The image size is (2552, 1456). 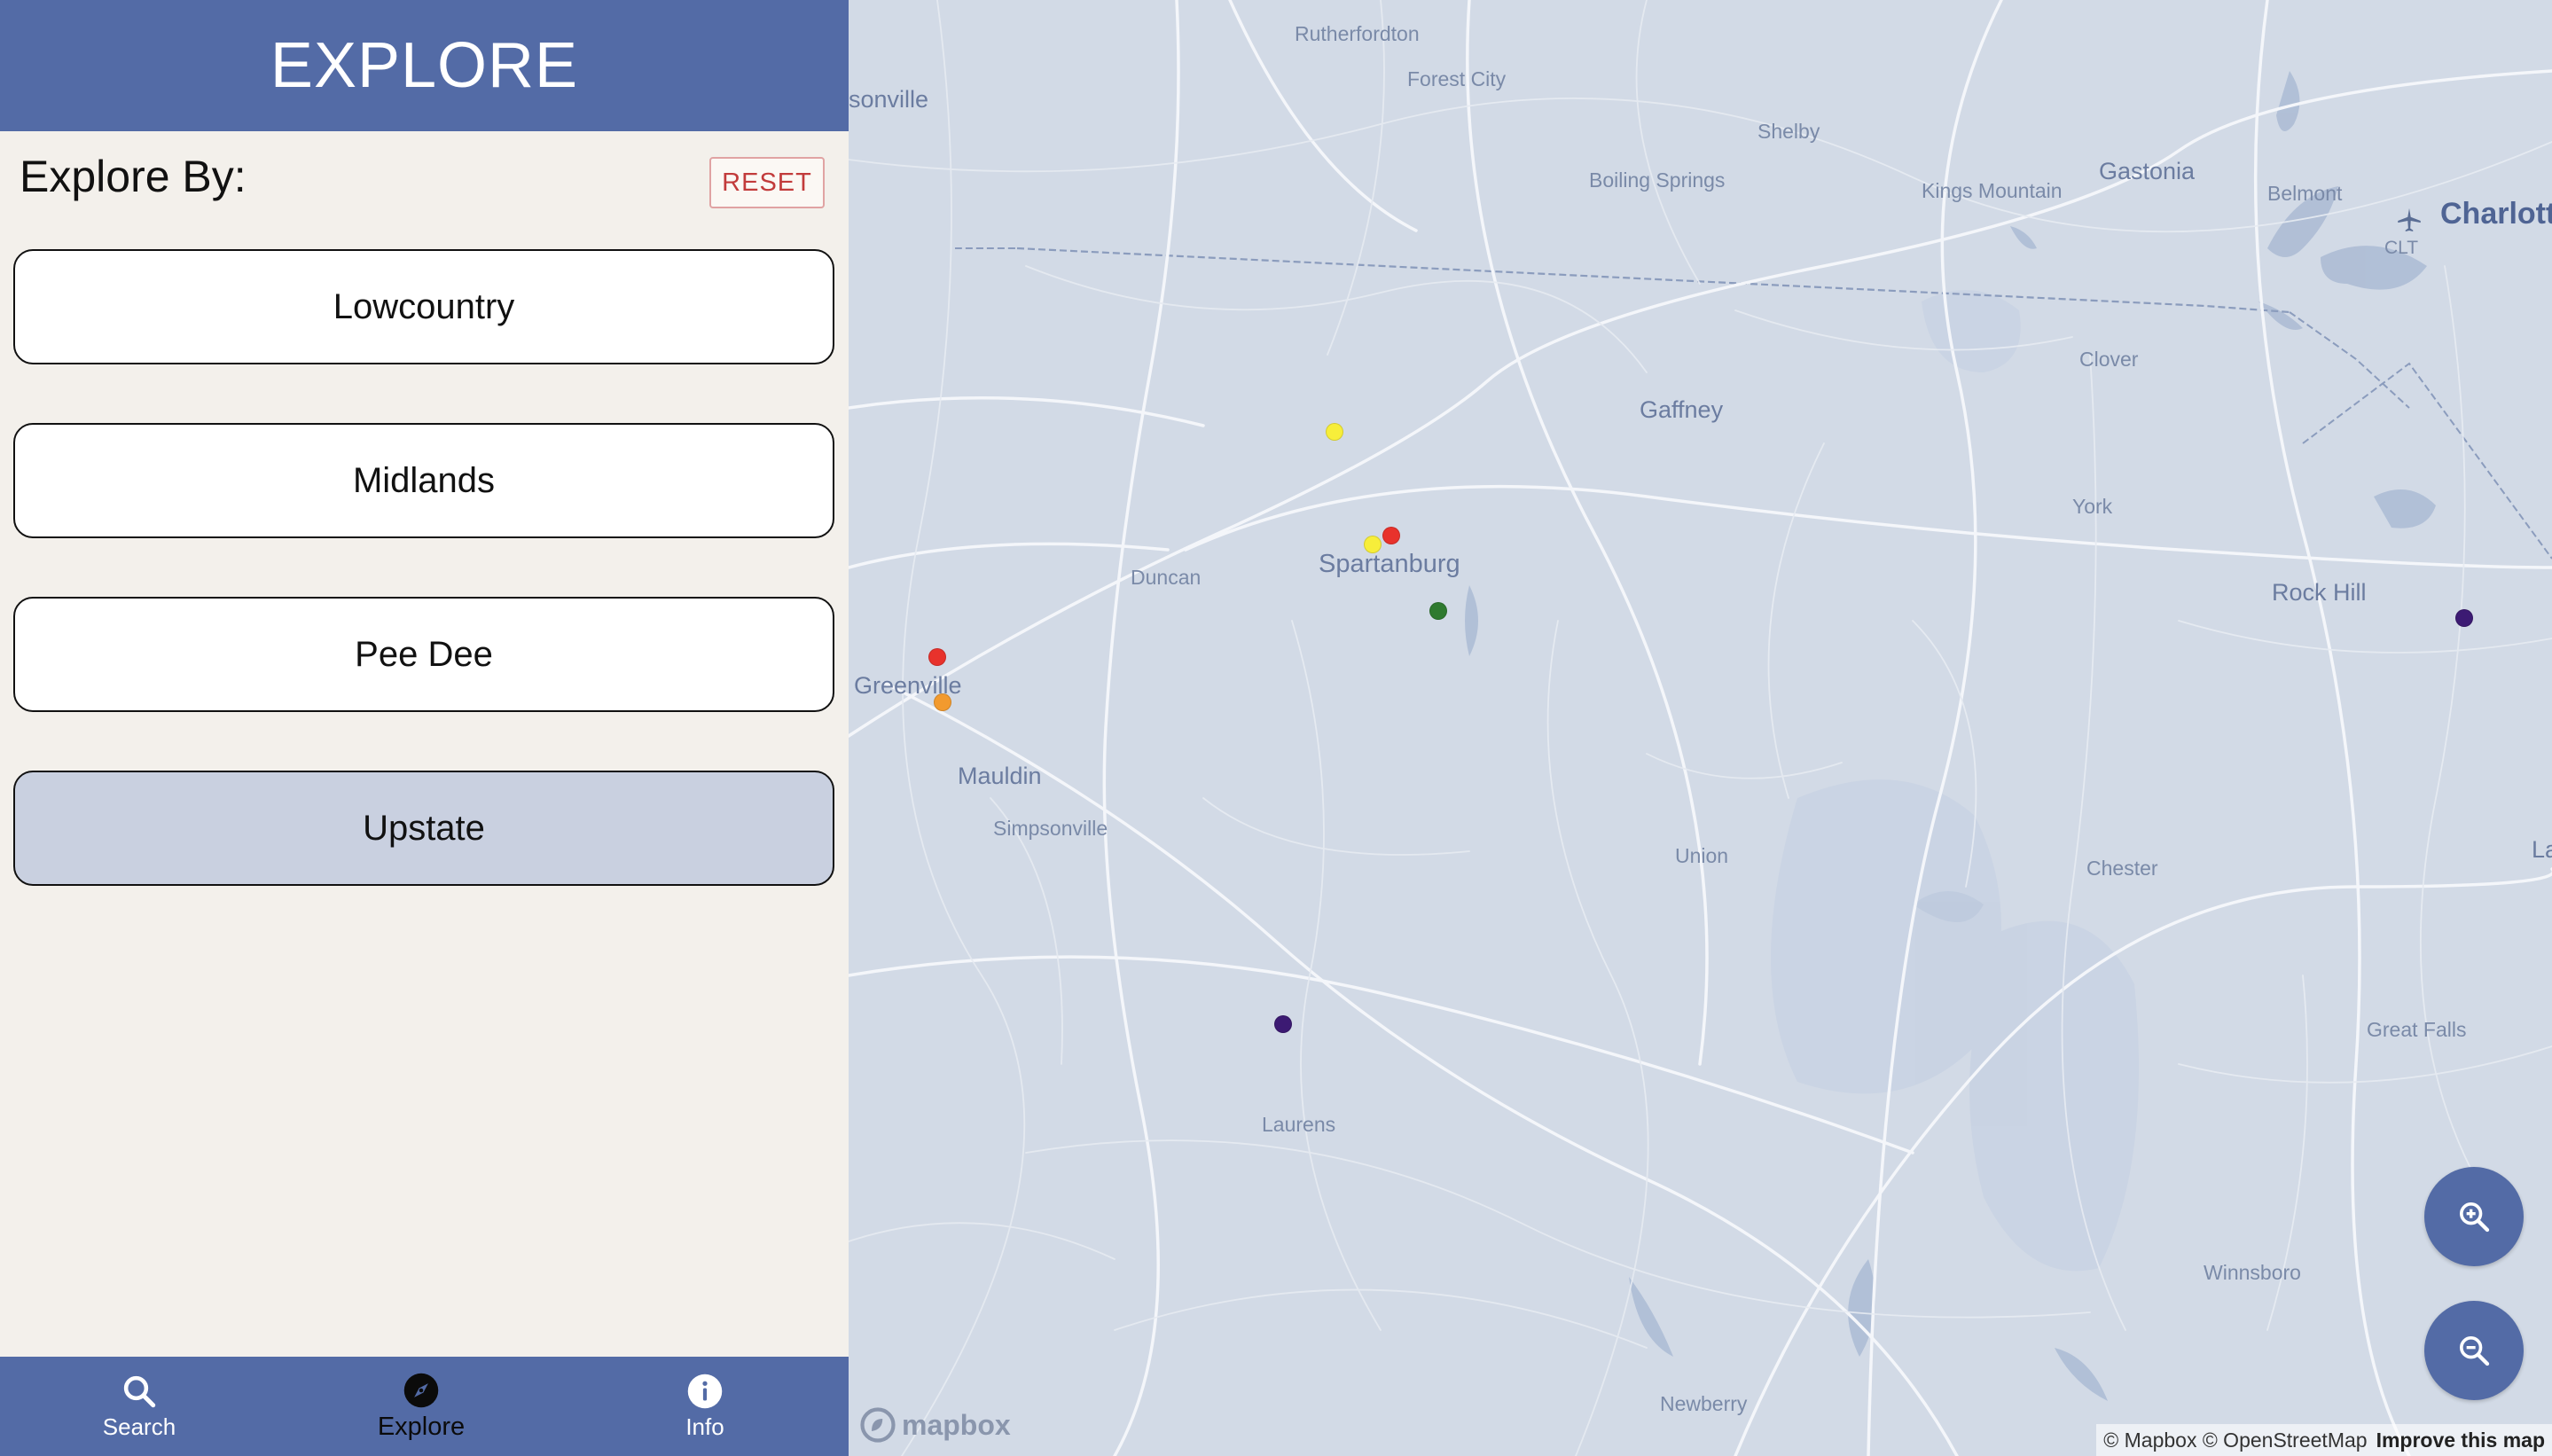 I want to click on region-button-pee-dee: Pee Dee, so click(x=423, y=654).